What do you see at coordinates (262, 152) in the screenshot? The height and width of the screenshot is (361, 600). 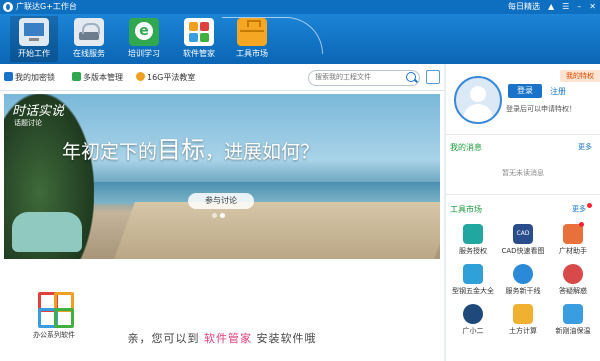 I see `headline-part: ，进展如何？` at bounding box center [262, 152].